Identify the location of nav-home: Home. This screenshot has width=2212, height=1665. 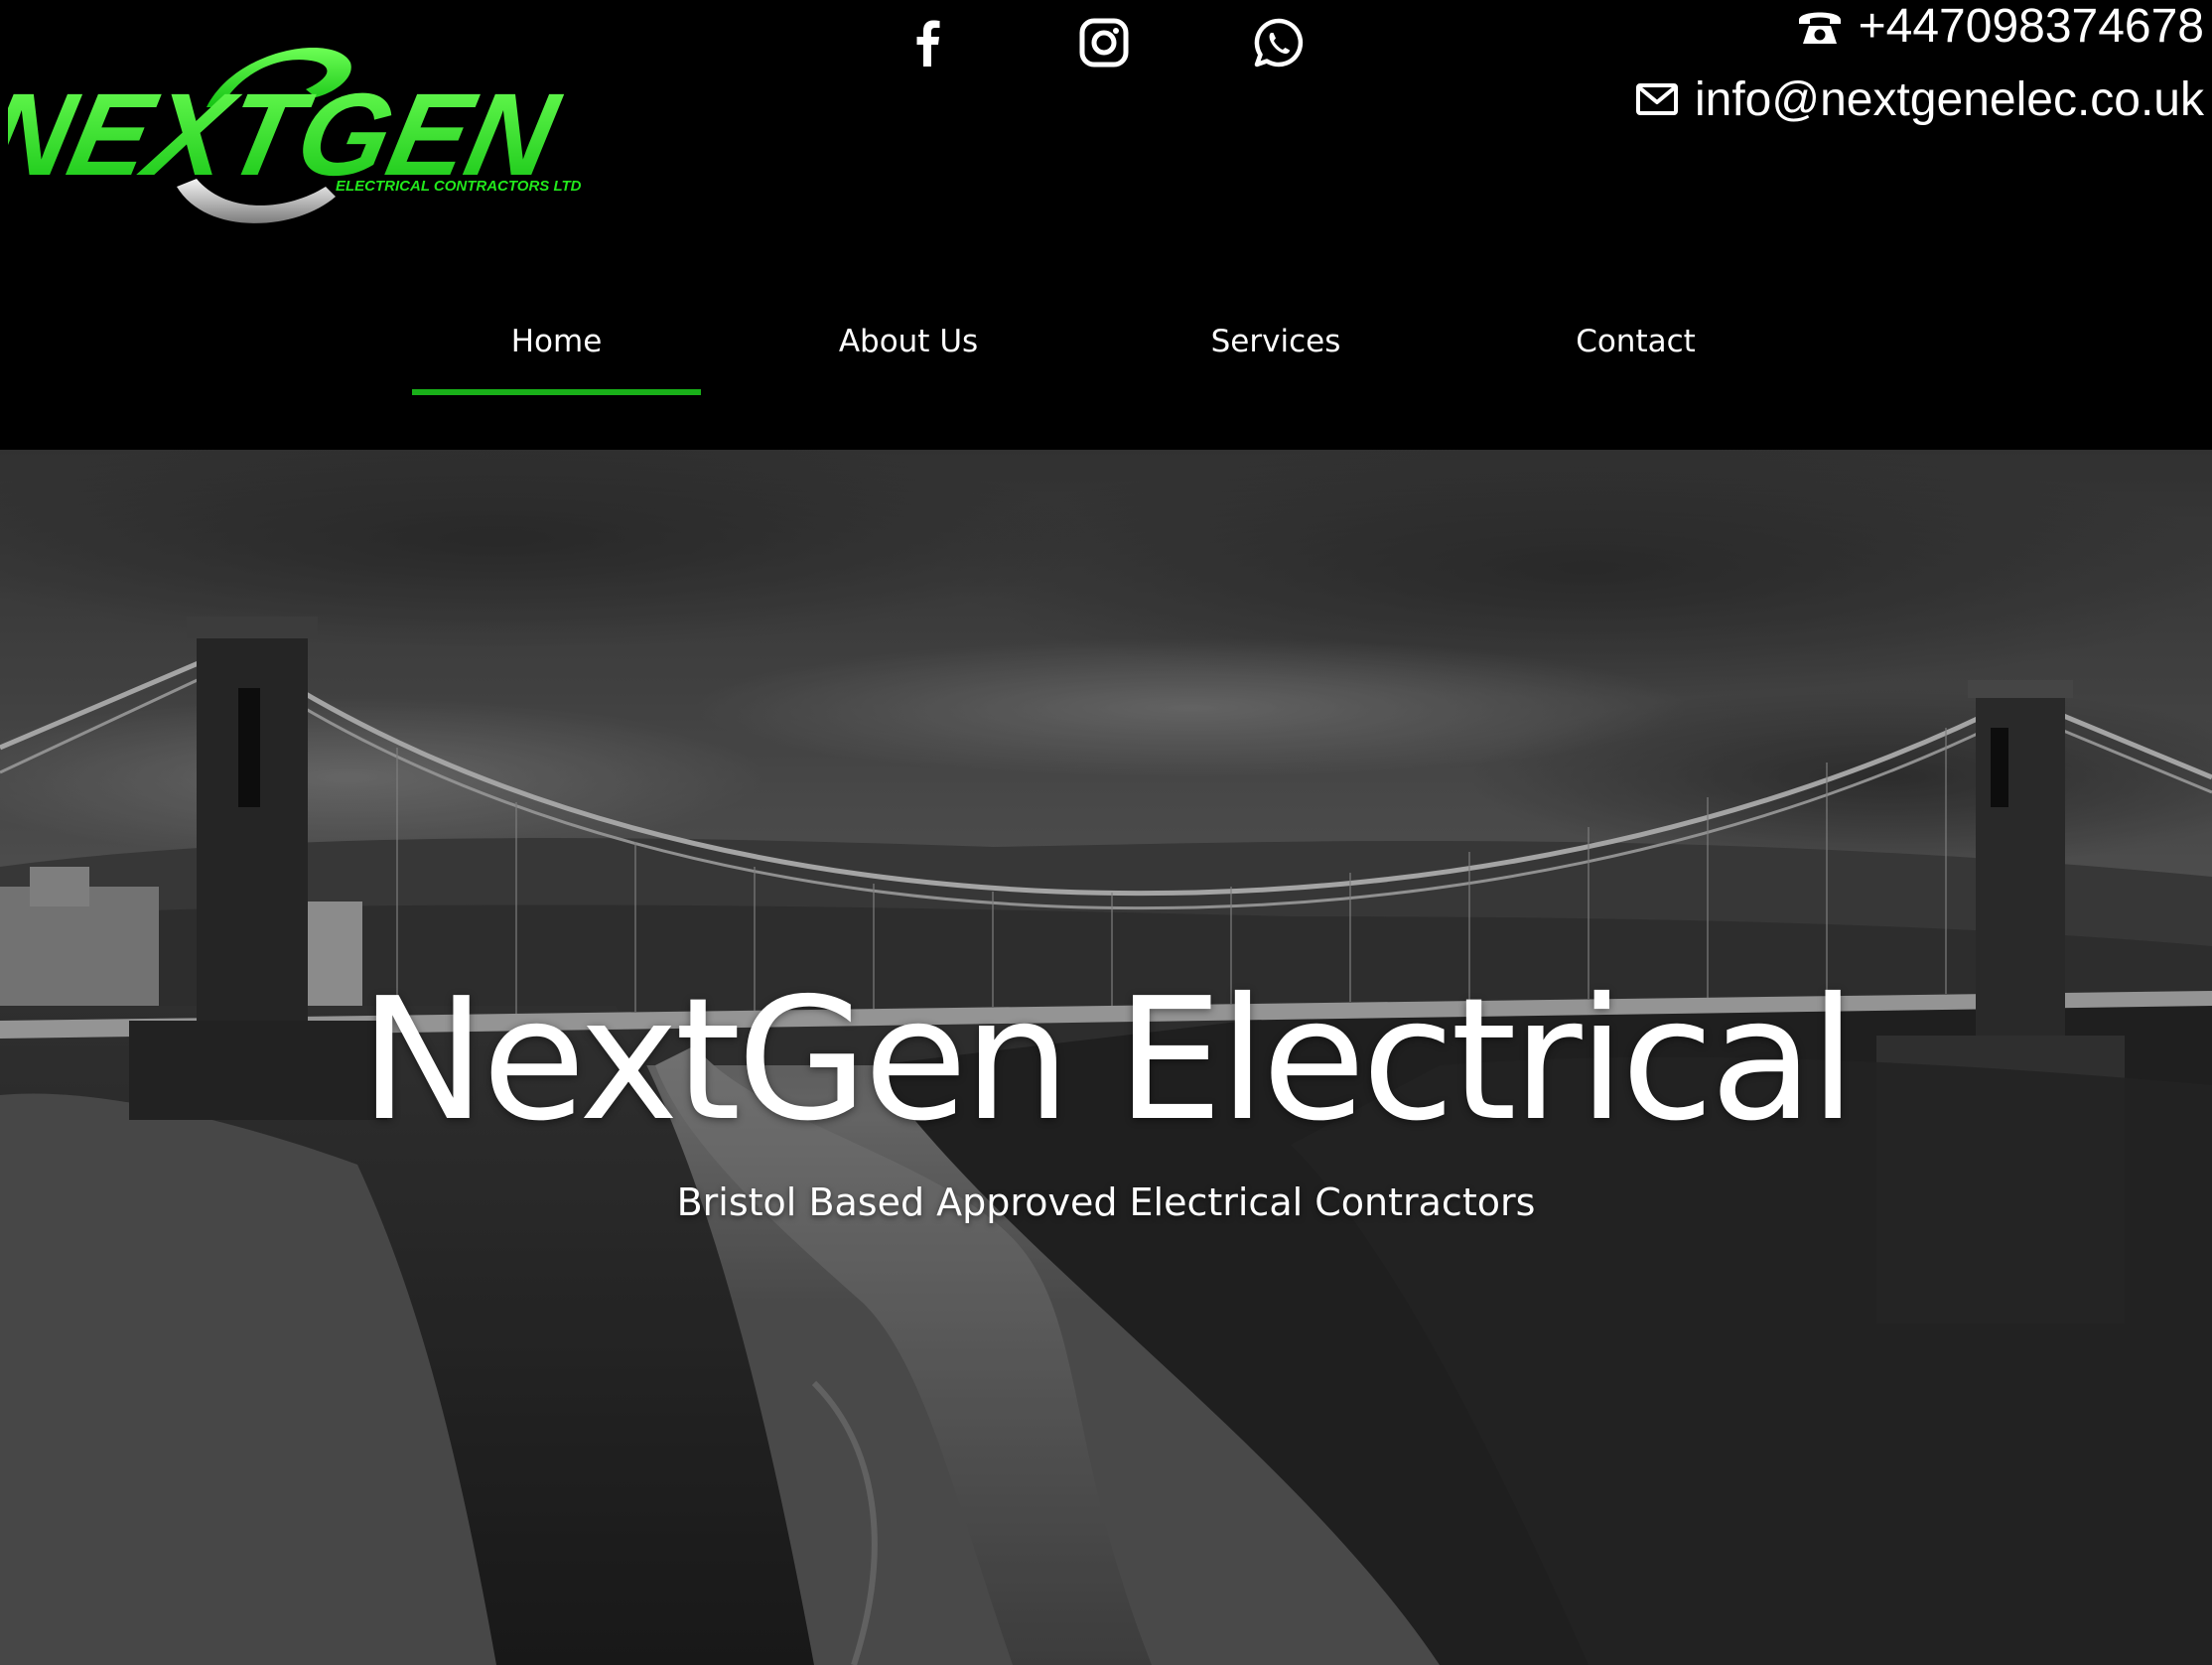
(556, 346).